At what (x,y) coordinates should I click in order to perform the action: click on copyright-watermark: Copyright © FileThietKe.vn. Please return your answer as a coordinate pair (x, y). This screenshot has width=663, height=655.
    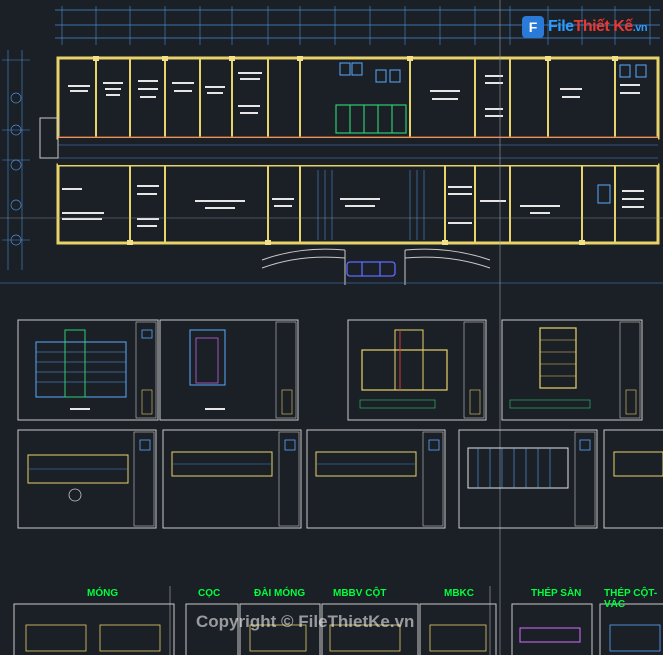
    Looking at the image, I should click on (305, 621).